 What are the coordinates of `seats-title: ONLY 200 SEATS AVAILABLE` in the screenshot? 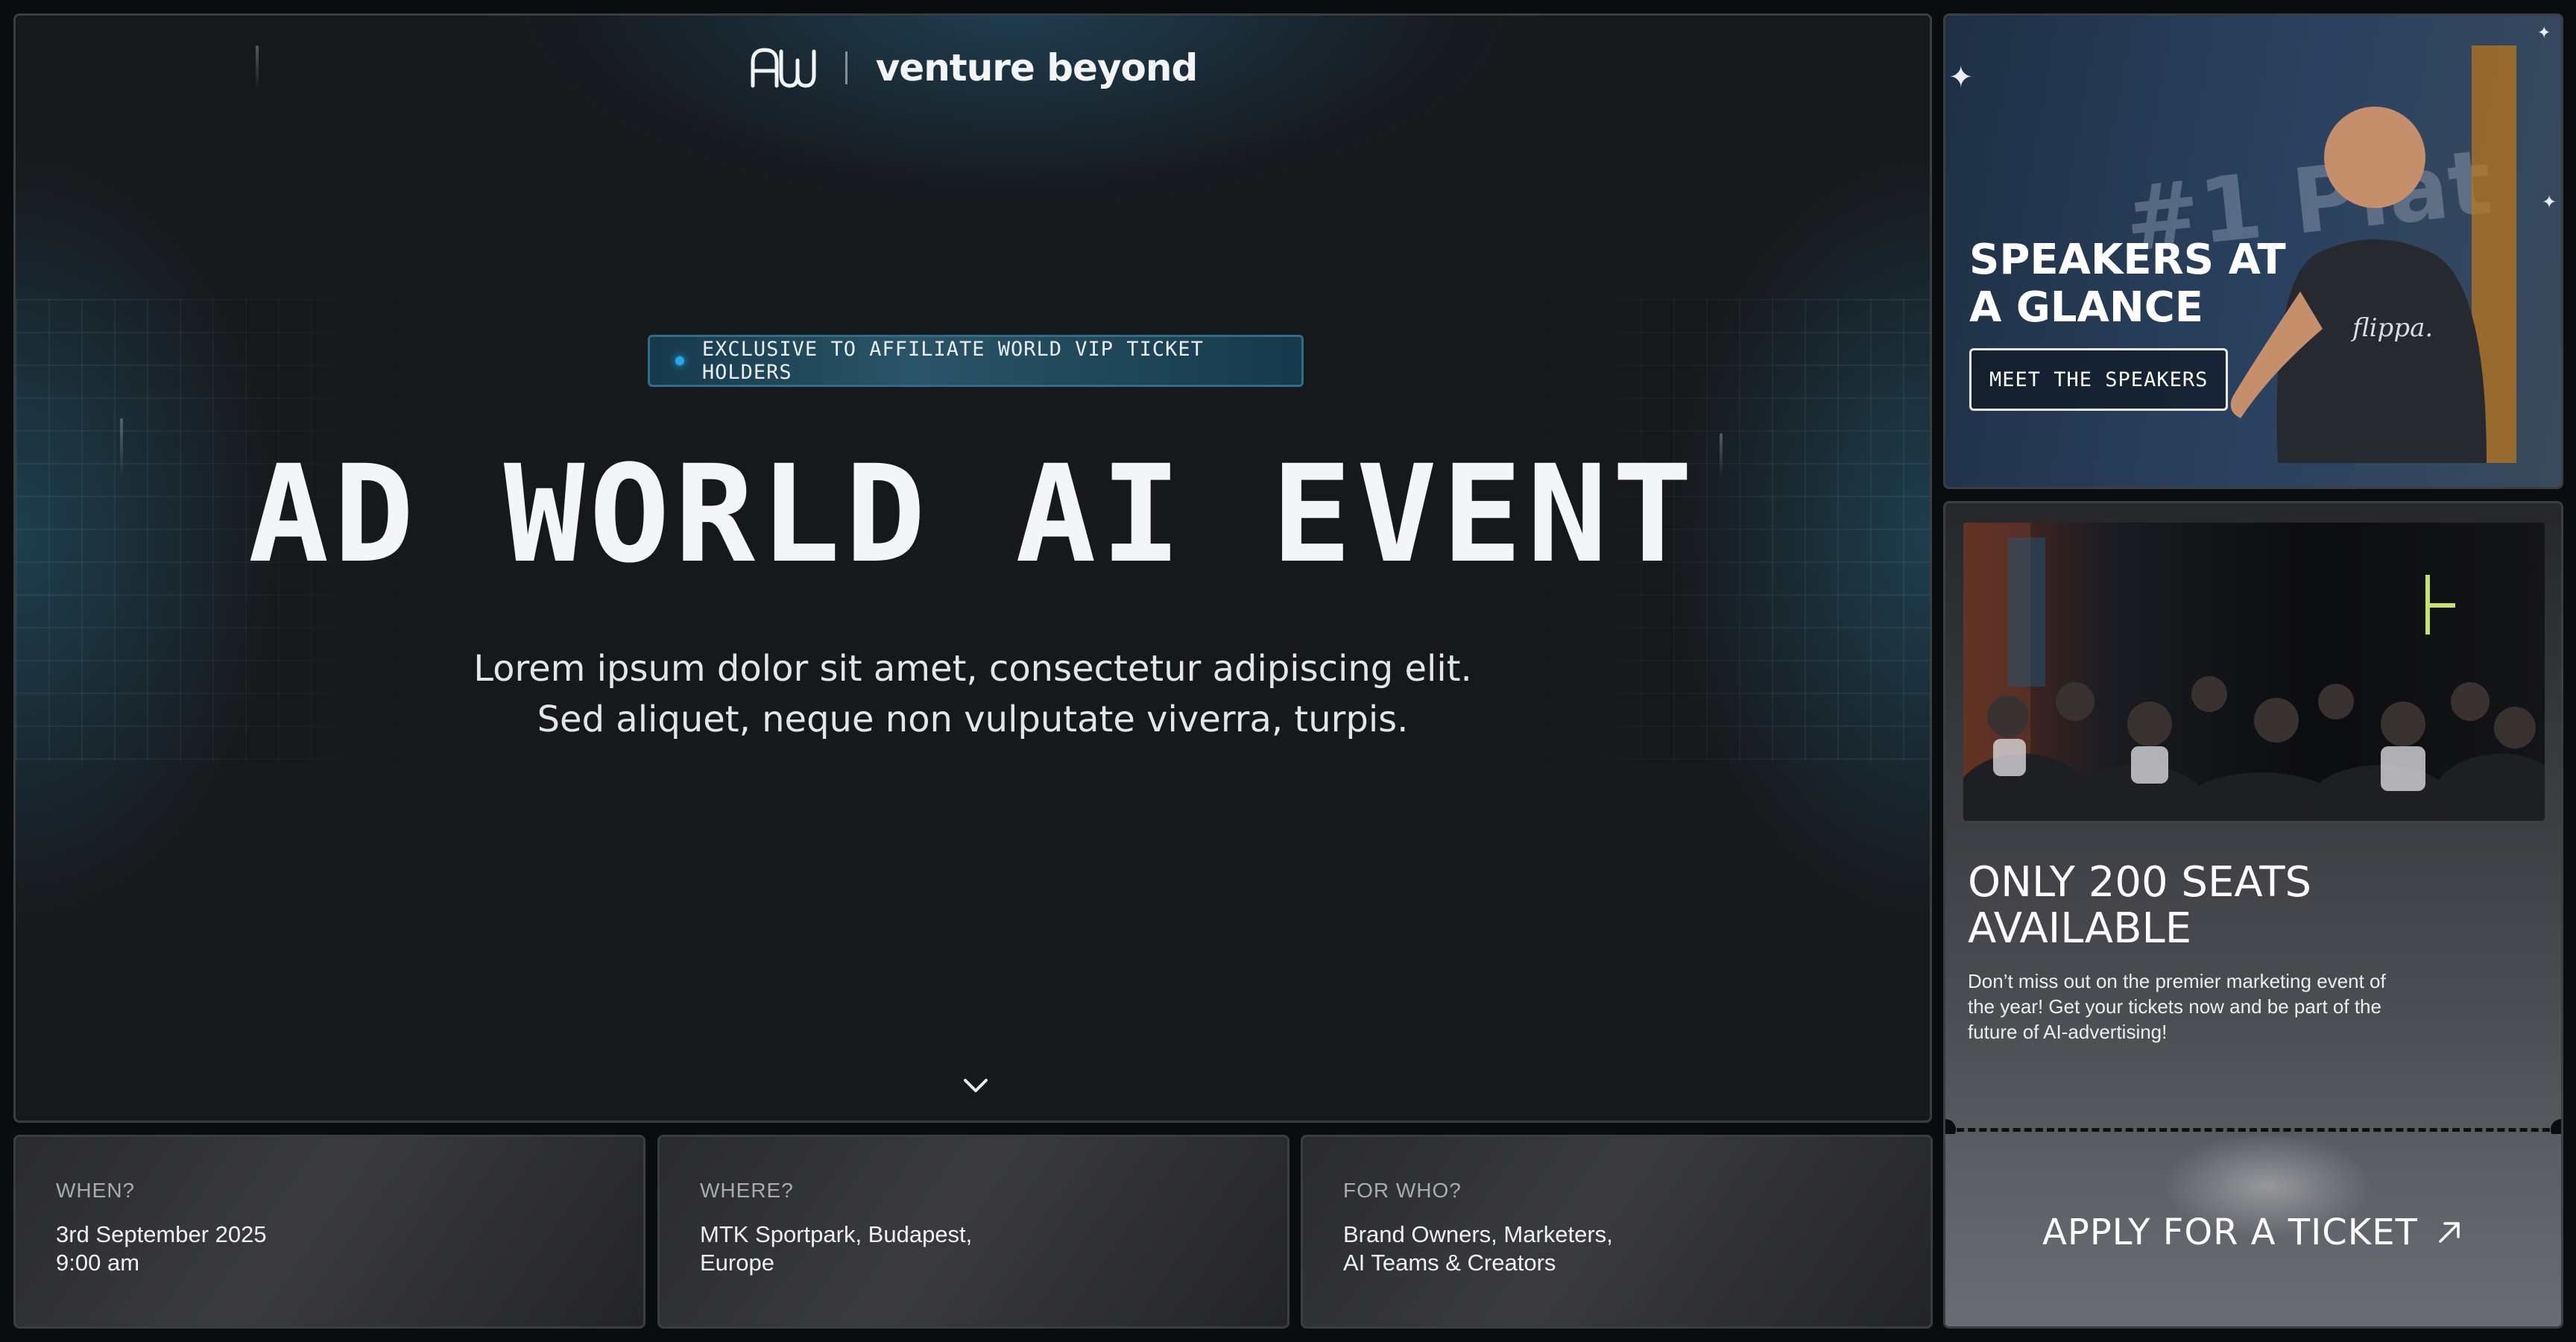 It's located at (2139, 906).